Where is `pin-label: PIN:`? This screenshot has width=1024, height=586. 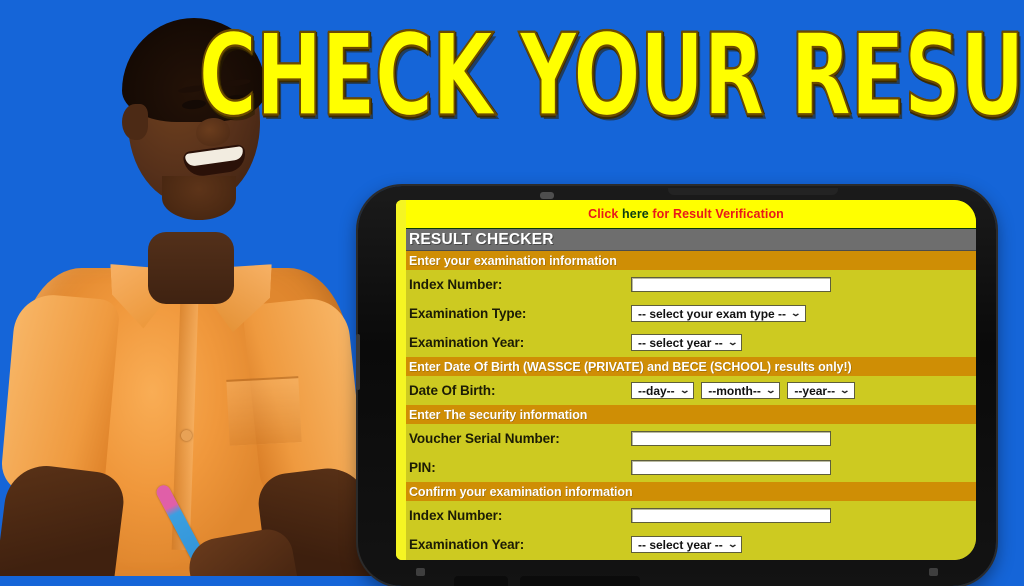 pin-label: PIN: is located at coordinates (422, 467).